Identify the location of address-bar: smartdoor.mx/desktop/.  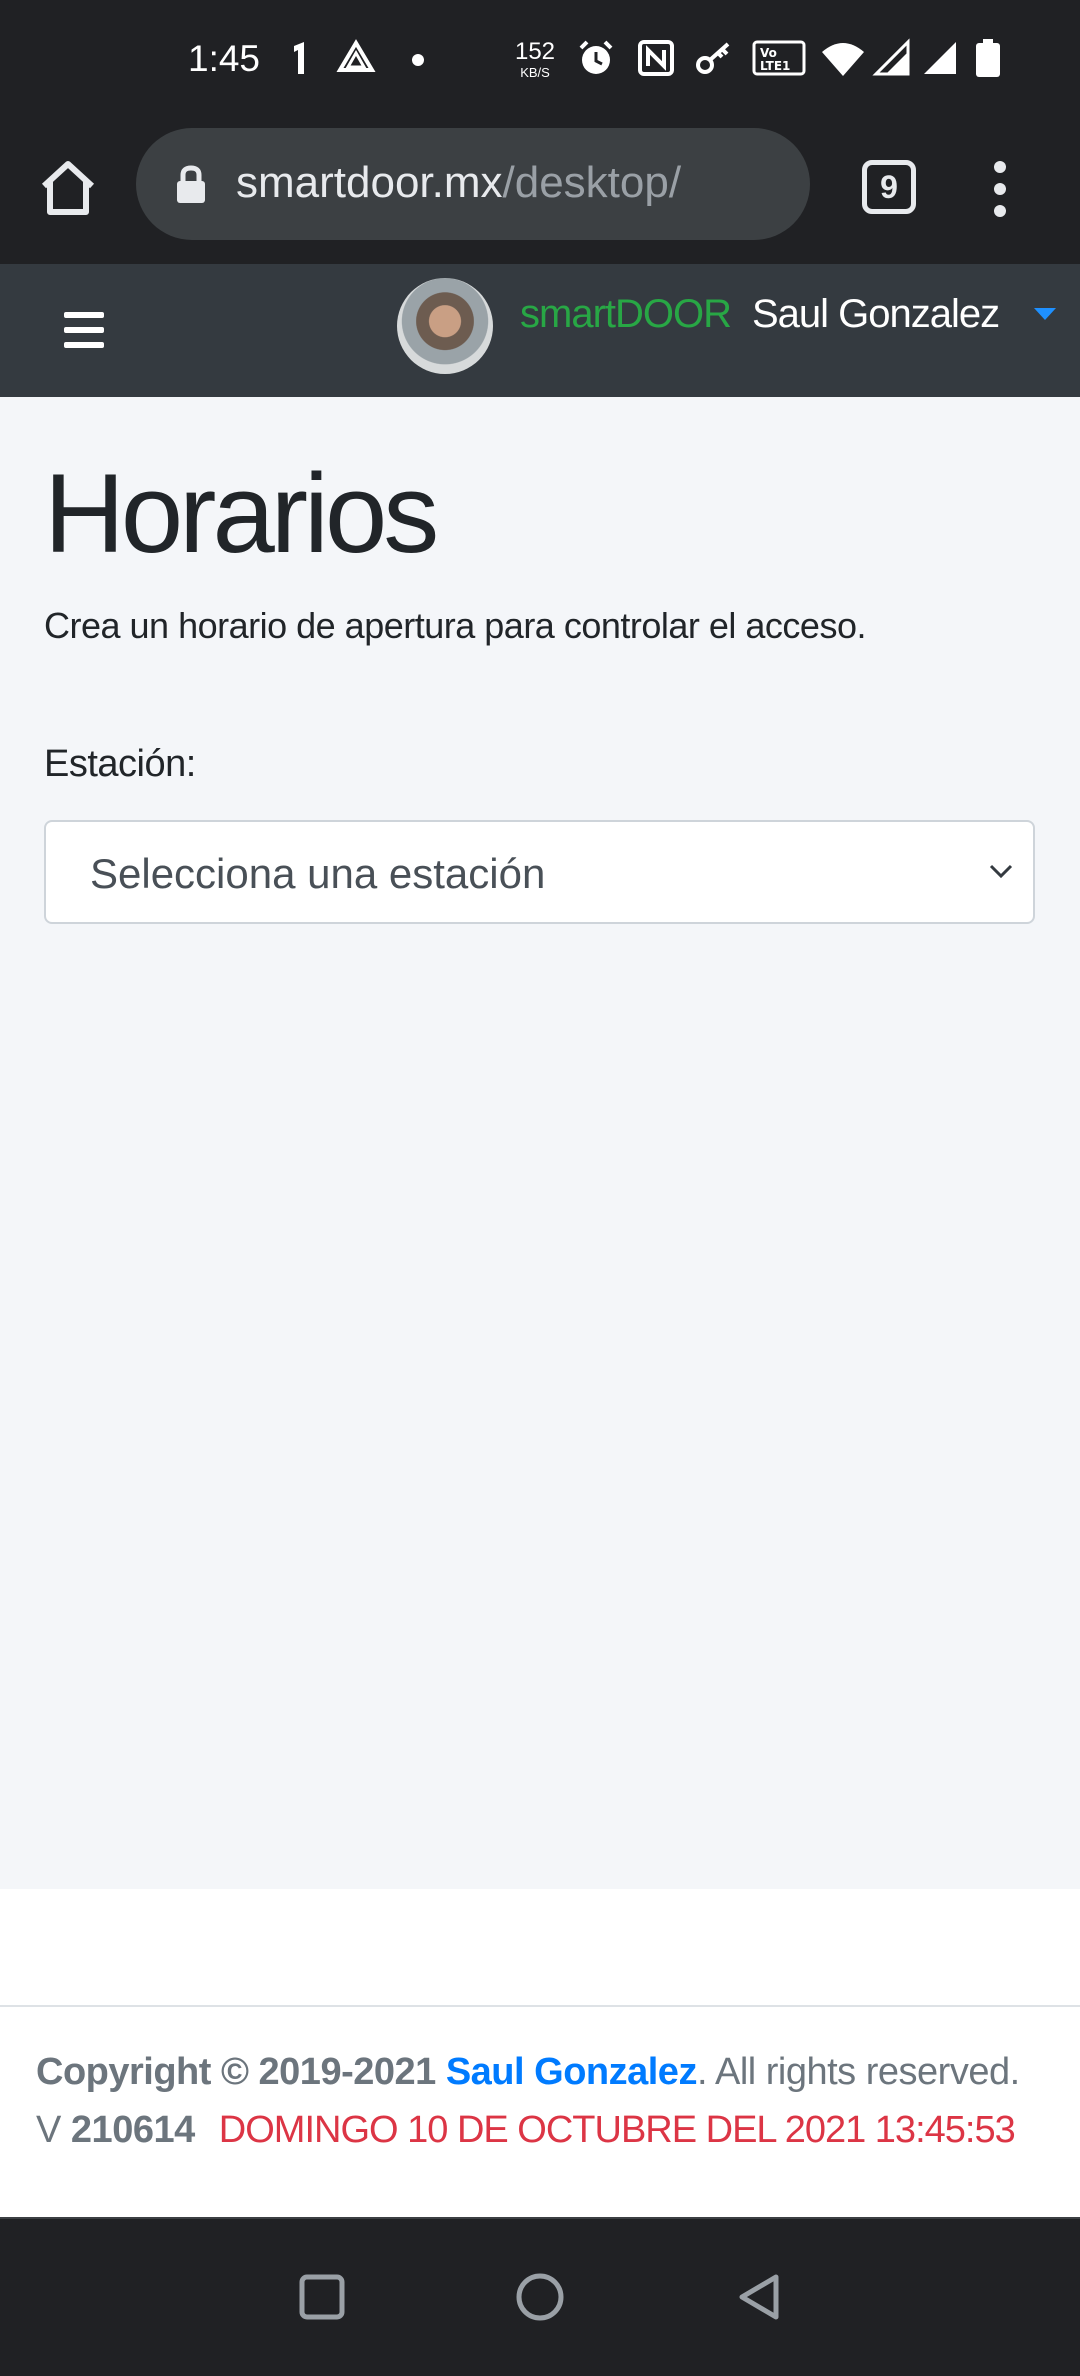
(473, 184).